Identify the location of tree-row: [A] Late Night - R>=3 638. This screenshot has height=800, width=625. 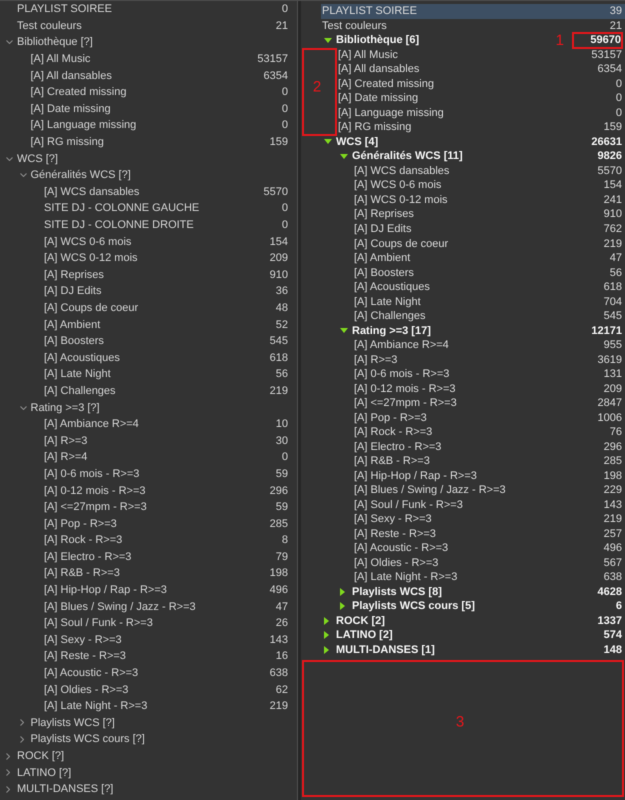
(473, 577).